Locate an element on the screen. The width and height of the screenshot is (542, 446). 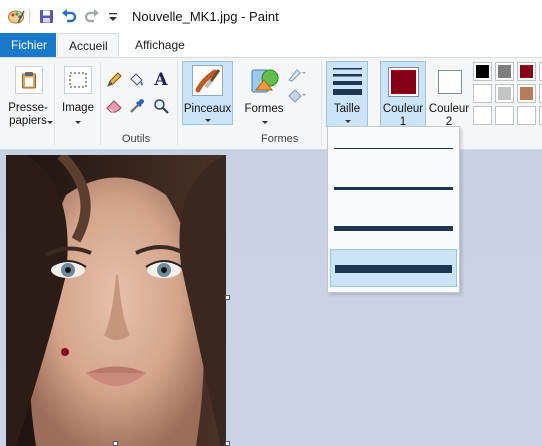
shapes-group-label: Formes is located at coordinates (280, 139).